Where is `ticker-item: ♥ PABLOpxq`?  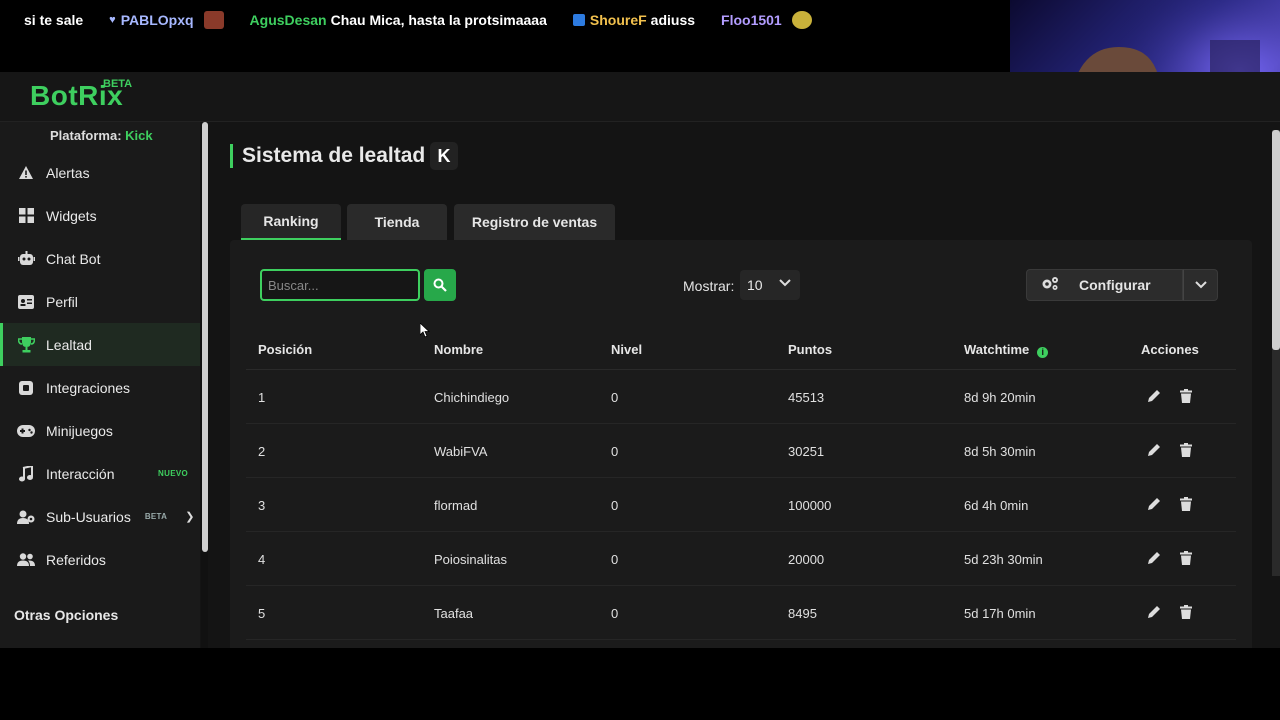
ticker-item: ♥ PABLOpxq is located at coordinates (166, 20).